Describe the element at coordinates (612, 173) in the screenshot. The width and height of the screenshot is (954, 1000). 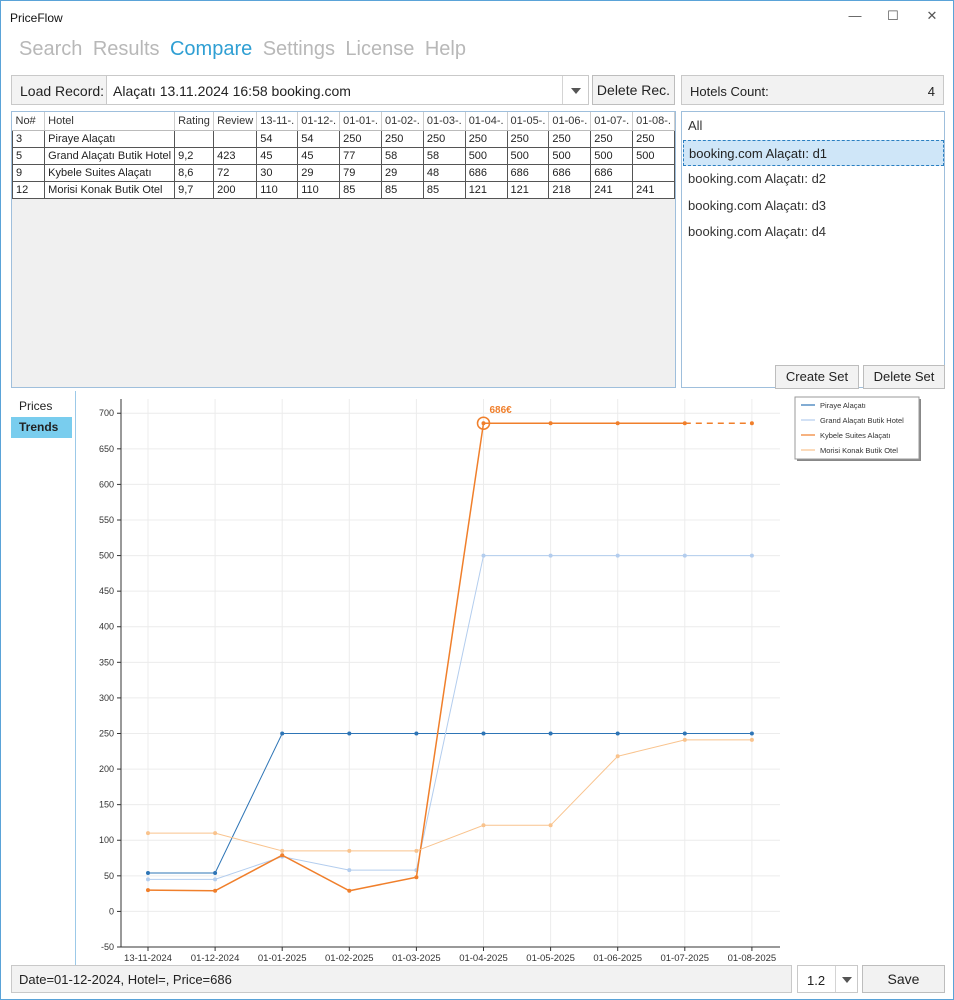
I see `table-cell: 686` at that location.